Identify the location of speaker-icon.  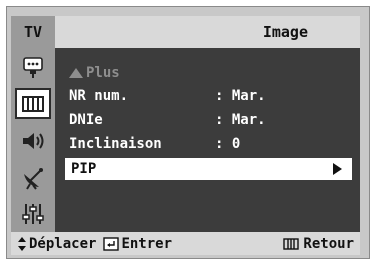
(33, 140).